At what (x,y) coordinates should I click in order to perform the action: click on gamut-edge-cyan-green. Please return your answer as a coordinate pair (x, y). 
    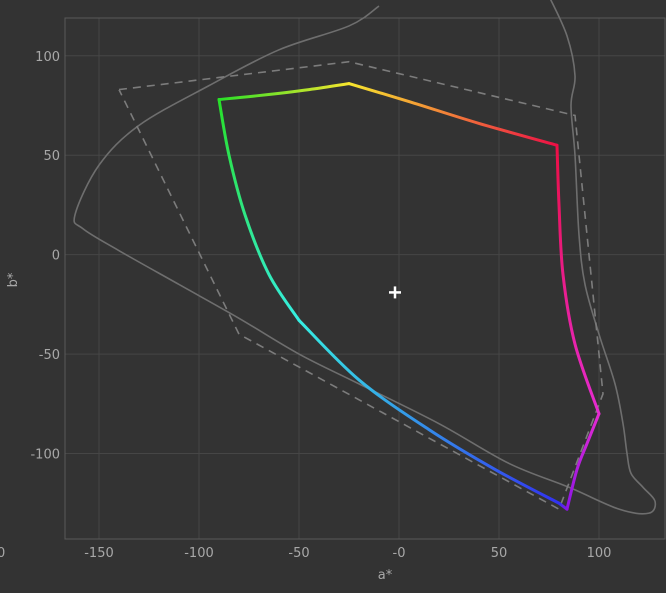
    Looking at the image, I should click on (259, 210).